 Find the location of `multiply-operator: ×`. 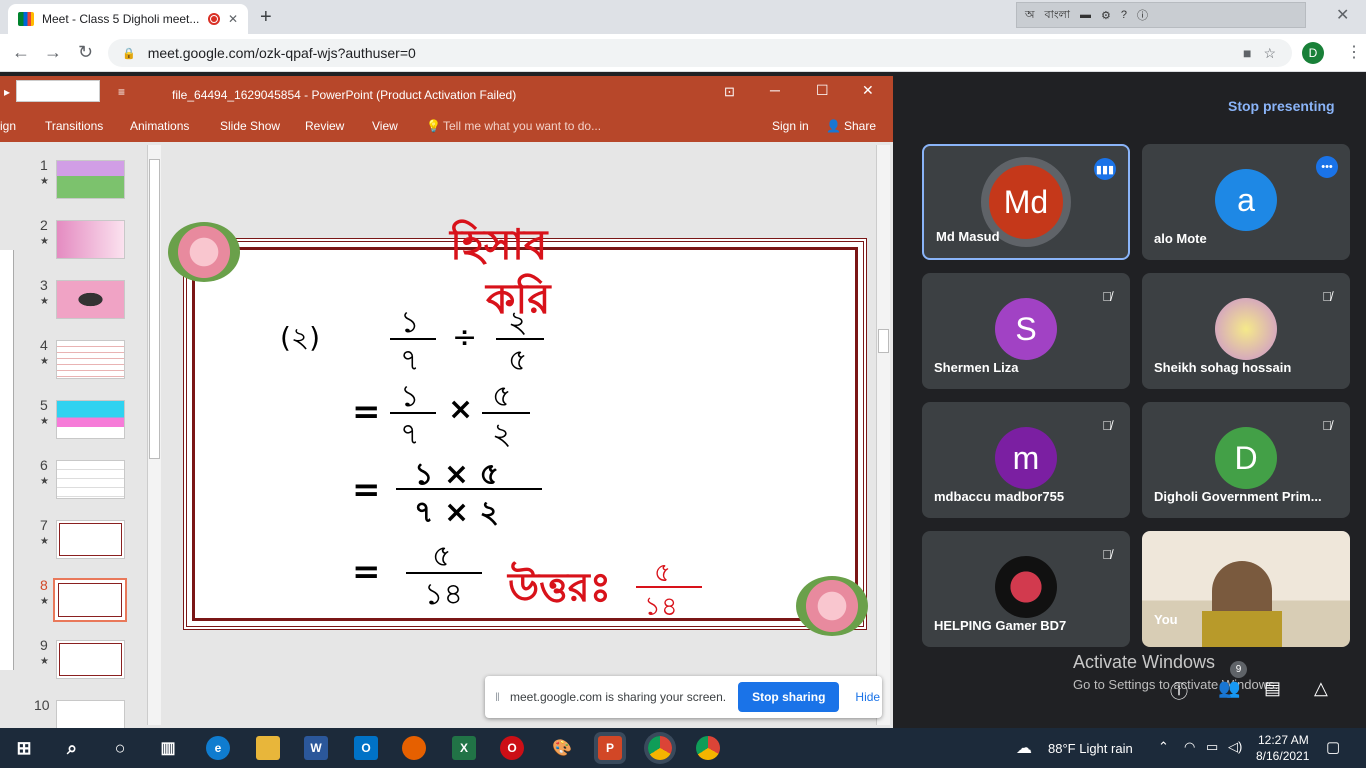

multiply-operator: × is located at coordinates (461, 409).